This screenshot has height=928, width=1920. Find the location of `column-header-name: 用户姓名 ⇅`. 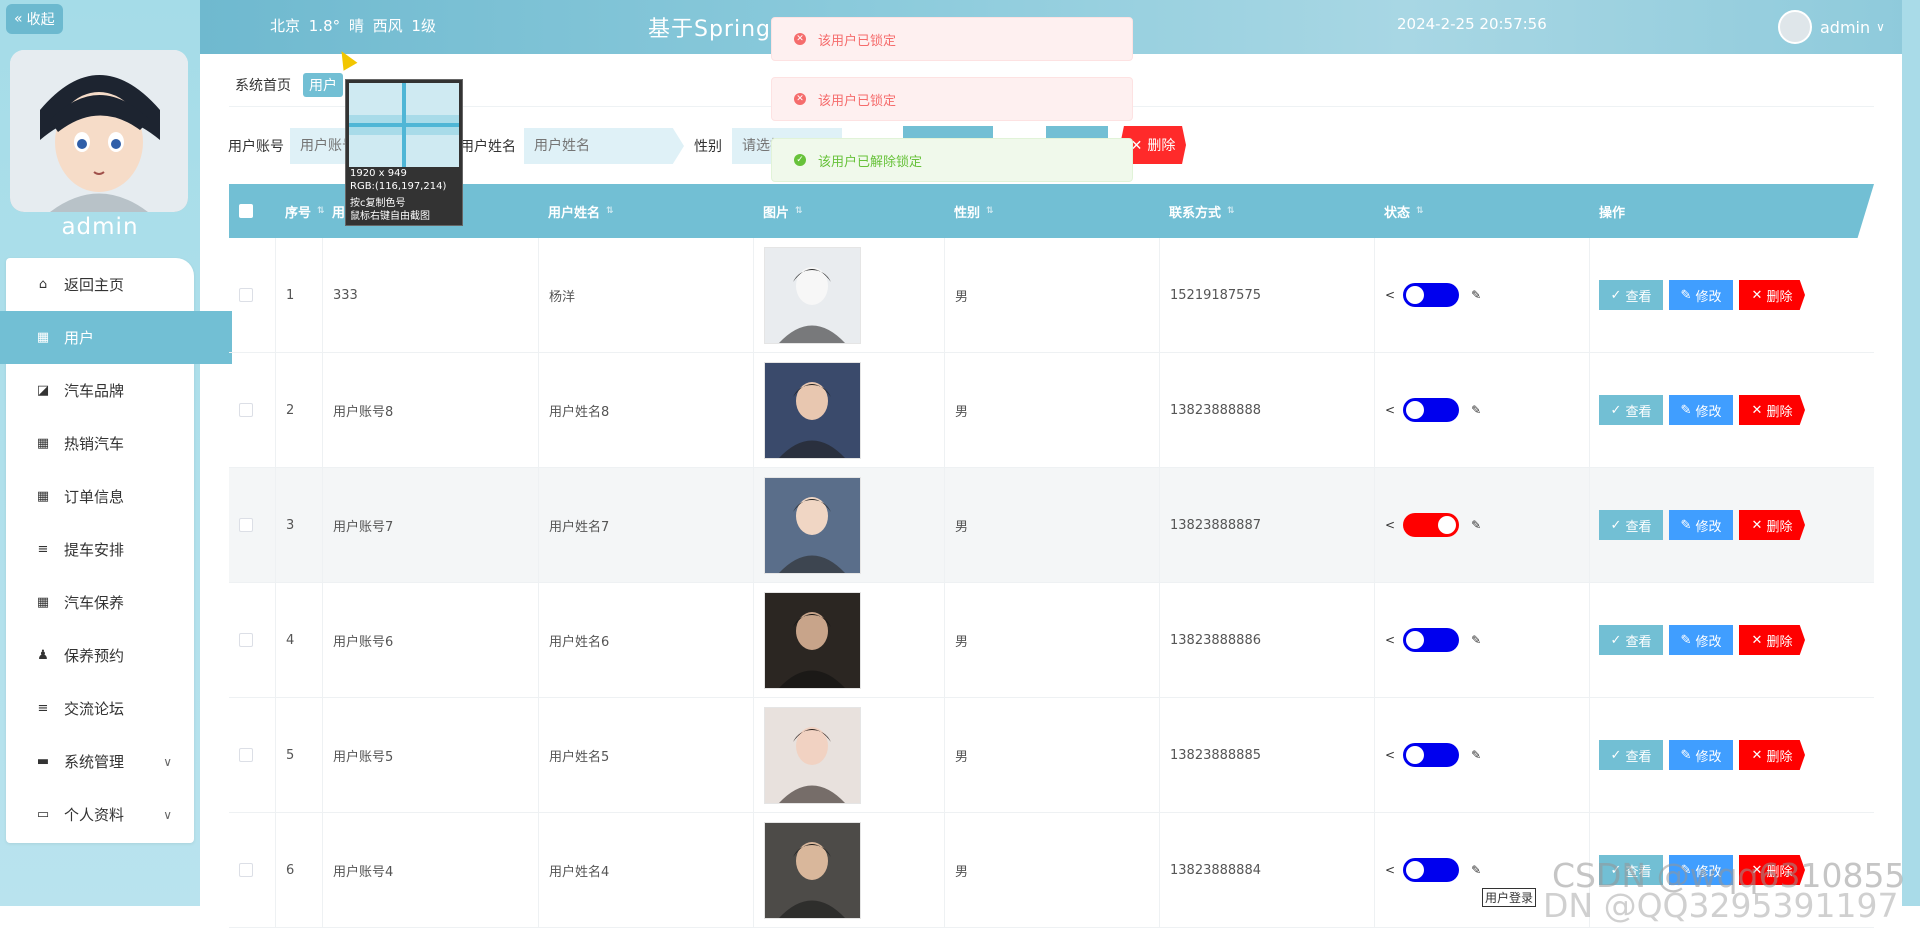

column-header-name: 用户姓名 ⇅ is located at coordinates (581, 211).